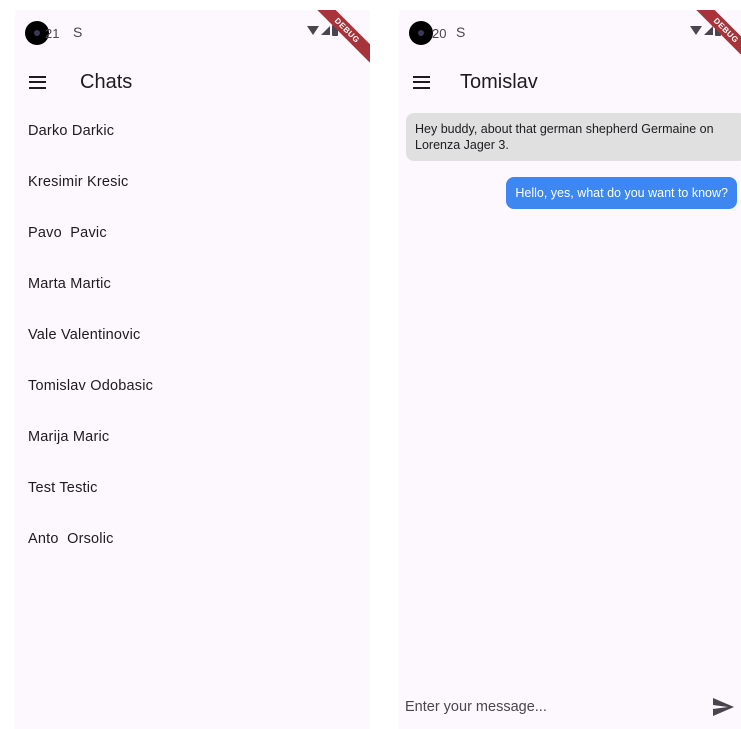  What do you see at coordinates (621, 193) in the screenshot?
I see `outgoing-message: Hello, yes, what do you want to know?` at bounding box center [621, 193].